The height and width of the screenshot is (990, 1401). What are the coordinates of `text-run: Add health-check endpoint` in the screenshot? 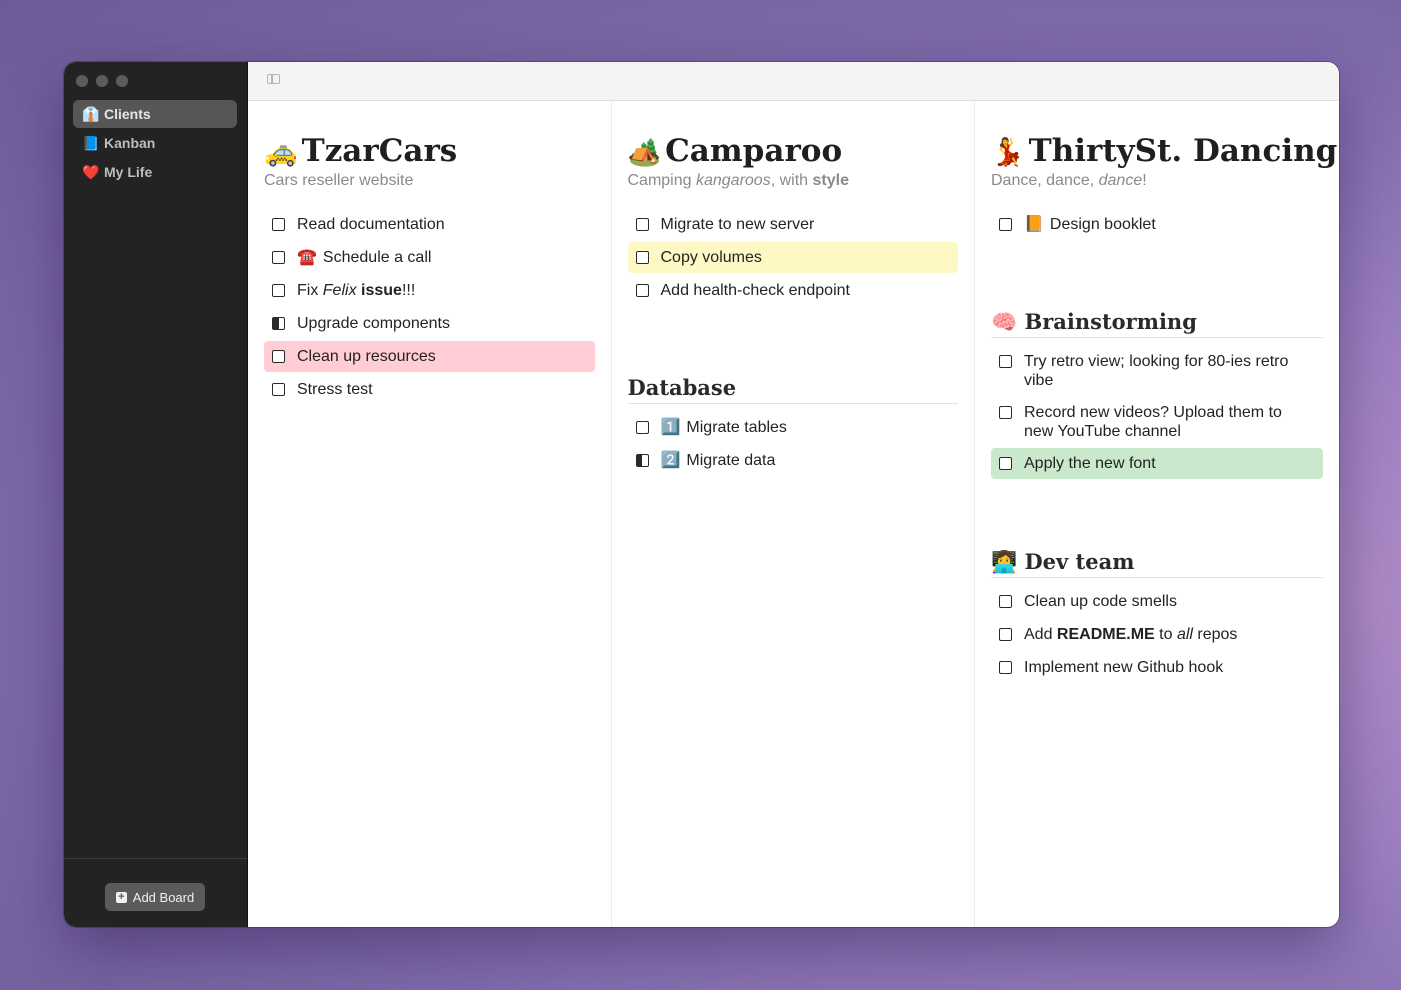 It's located at (755, 290).